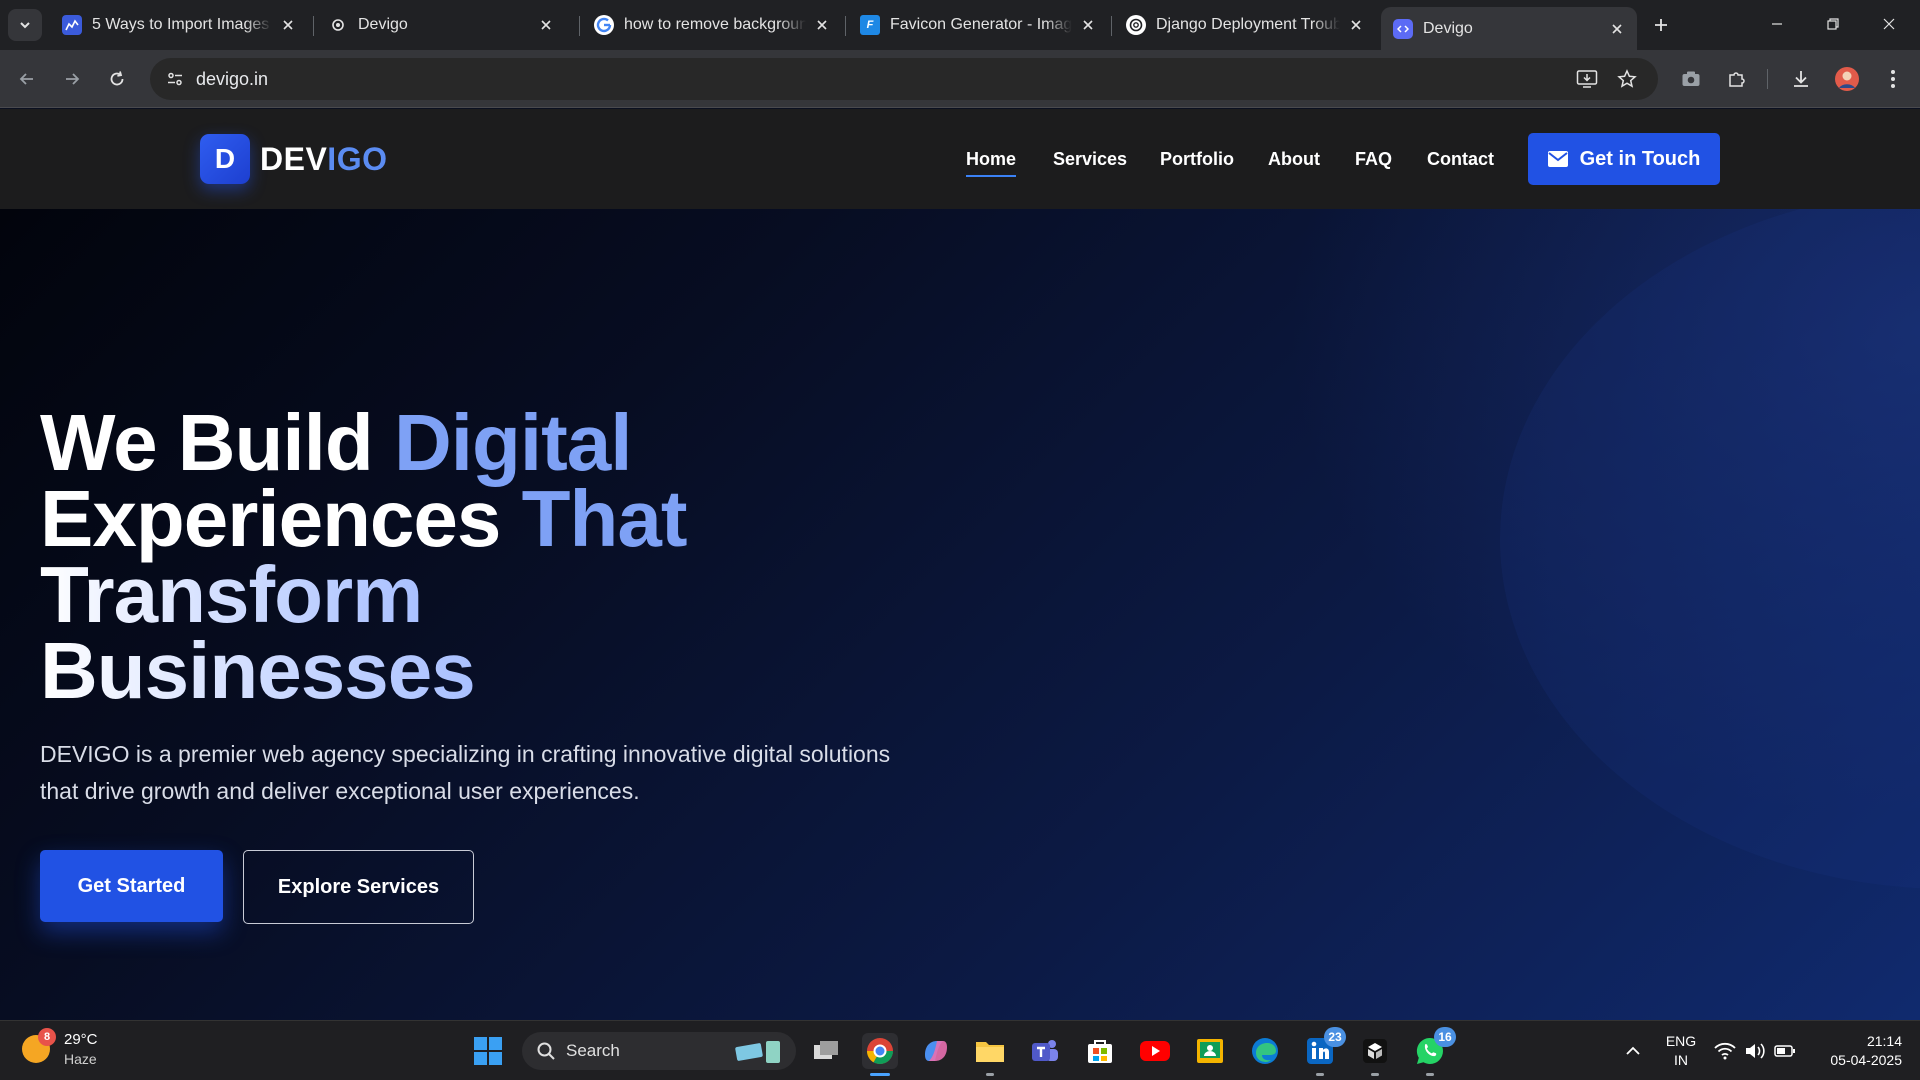  I want to click on chrome-icon, so click(880, 1051).